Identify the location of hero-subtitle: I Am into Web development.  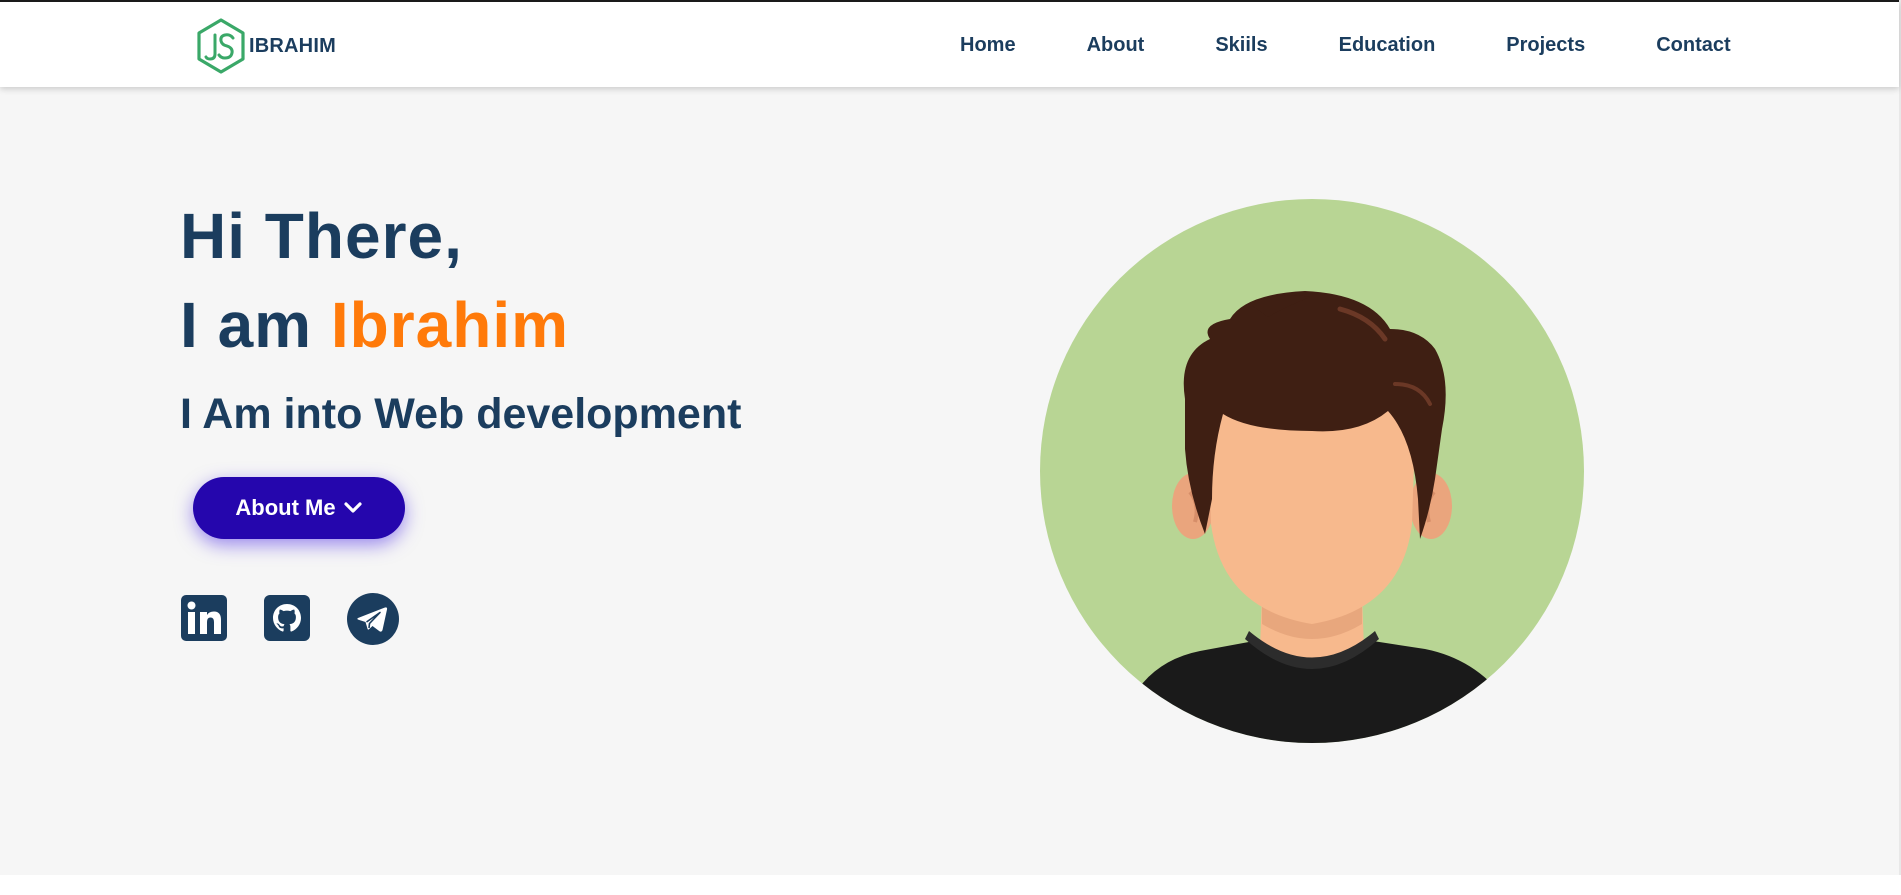
(461, 414).